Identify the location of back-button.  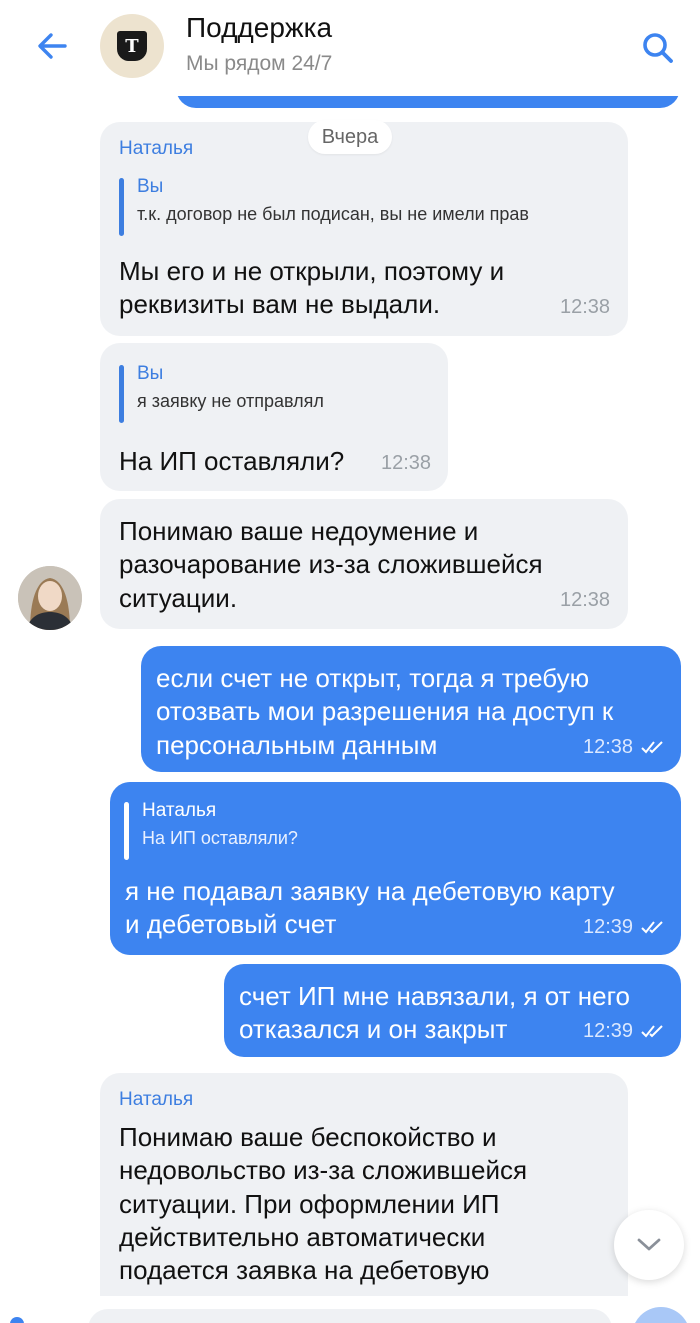
(52, 46).